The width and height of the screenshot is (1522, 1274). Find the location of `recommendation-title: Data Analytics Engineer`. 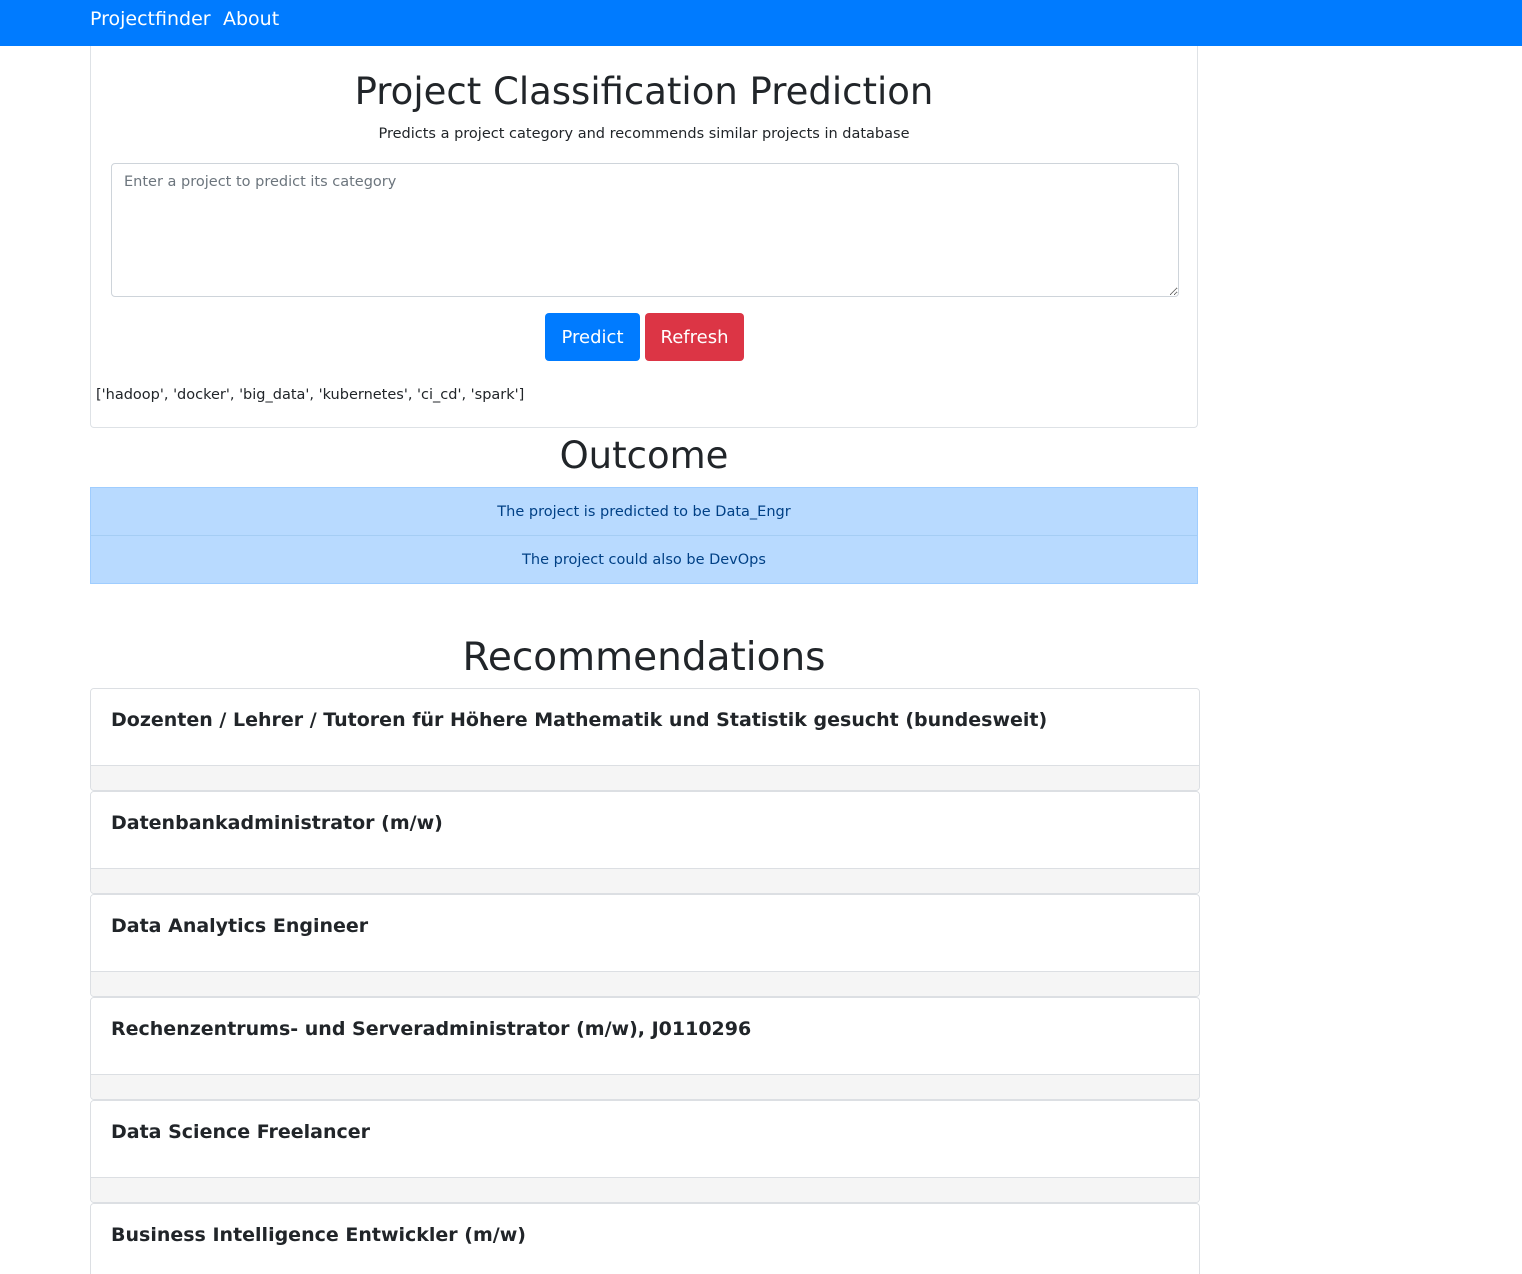

recommendation-title: Data Analytics Engineer is located at coordinates (239, 926).